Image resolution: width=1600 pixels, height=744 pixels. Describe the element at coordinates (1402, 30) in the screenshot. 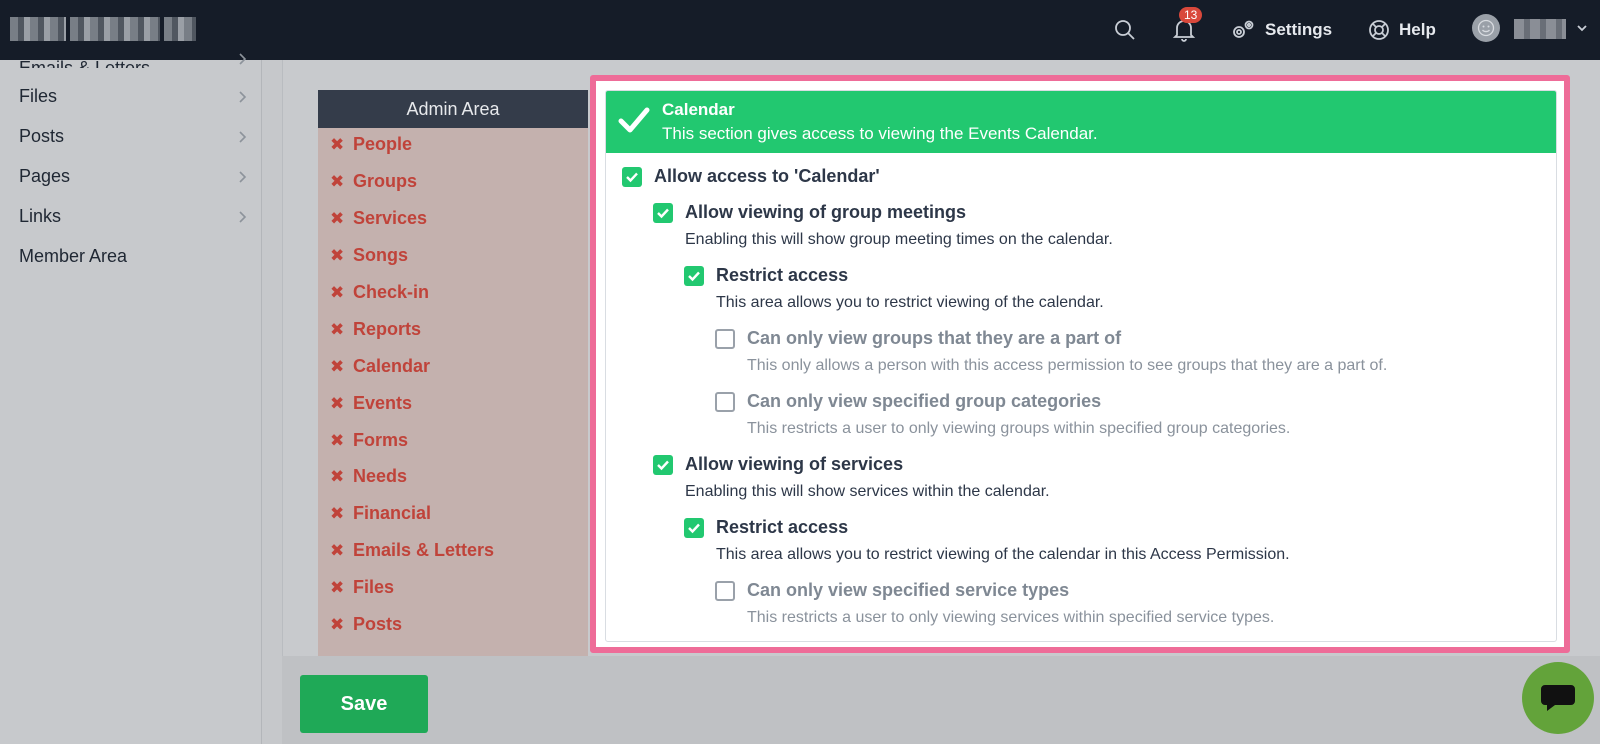

I see `help-button: Help` at that location.